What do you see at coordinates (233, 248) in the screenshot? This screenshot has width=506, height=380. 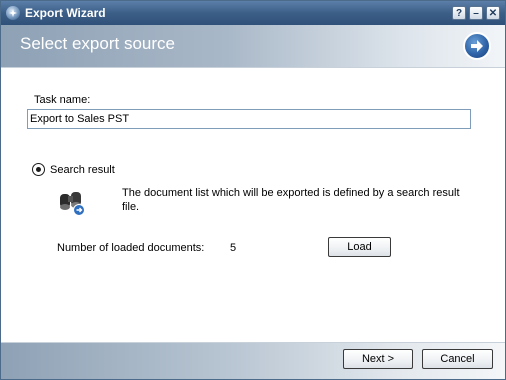 I see `loaded-documents-count: 5` at bounding box center [233, 248].